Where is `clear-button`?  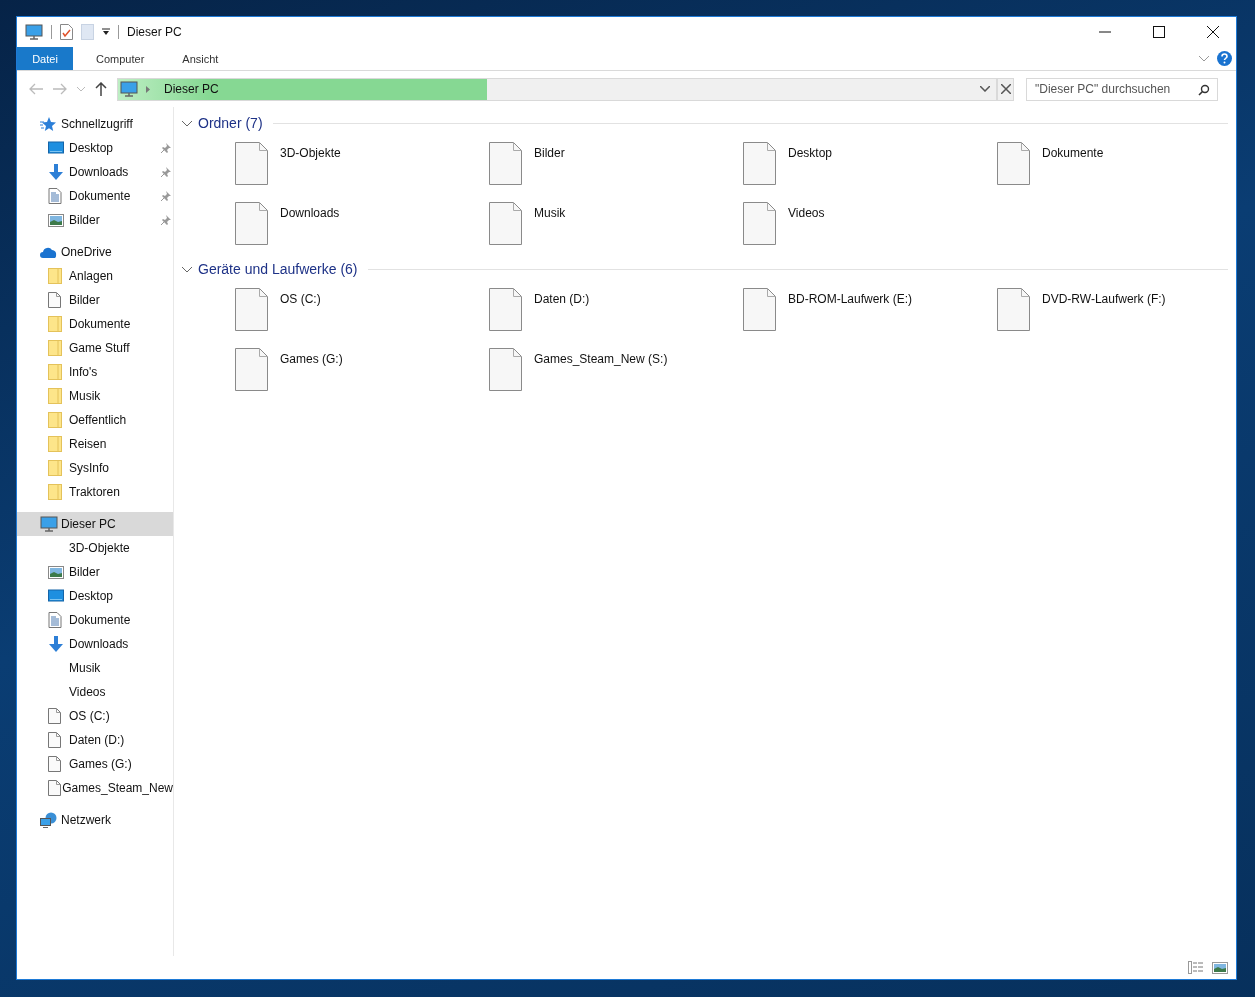 clear-button is located at coordinates (1005, 89).